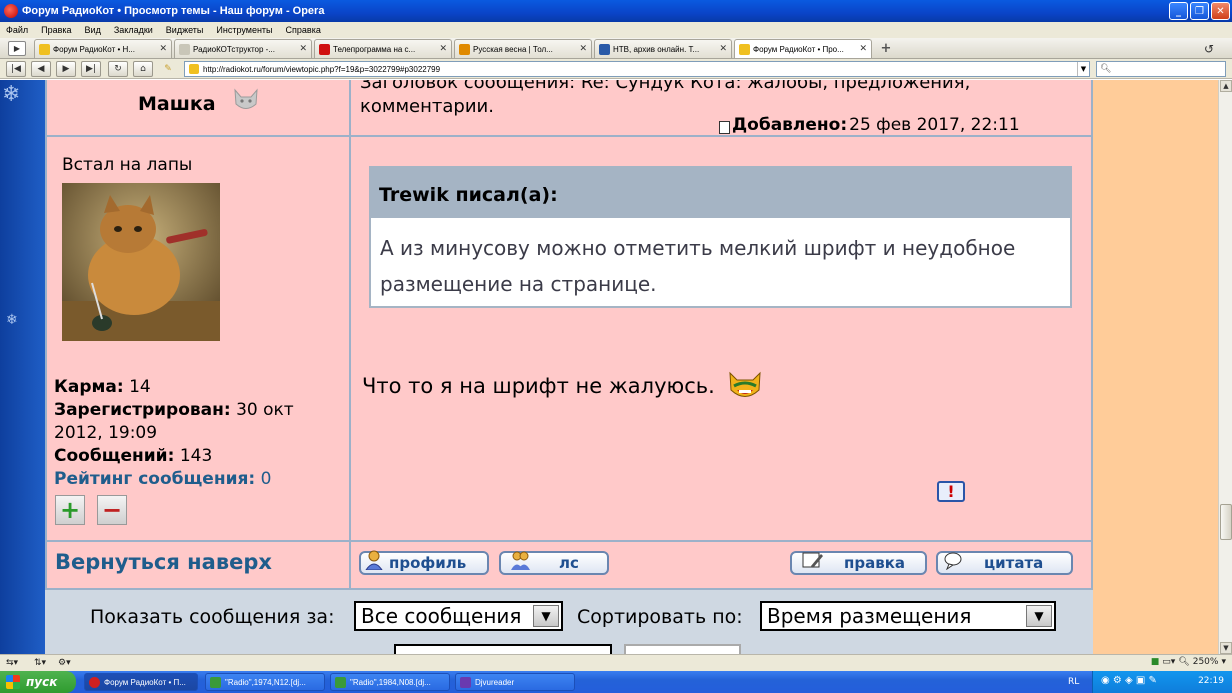  Describe the element at coordinates (11, 11) in the screenshot. I see `opera-logo-icon` at that location.